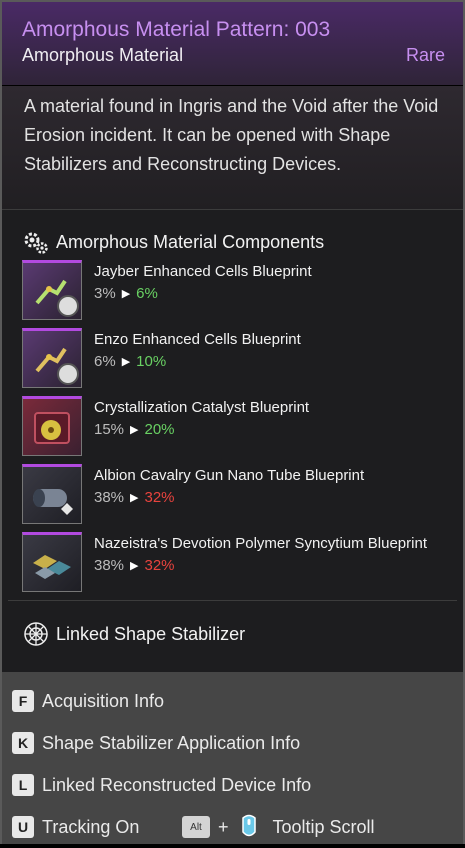  What do you see at coordinates (237, 827) in the screenshot?
I see `keybind-row: U Tracking On Alt + Tooltip Scroll` at bounding box center [237, 827].